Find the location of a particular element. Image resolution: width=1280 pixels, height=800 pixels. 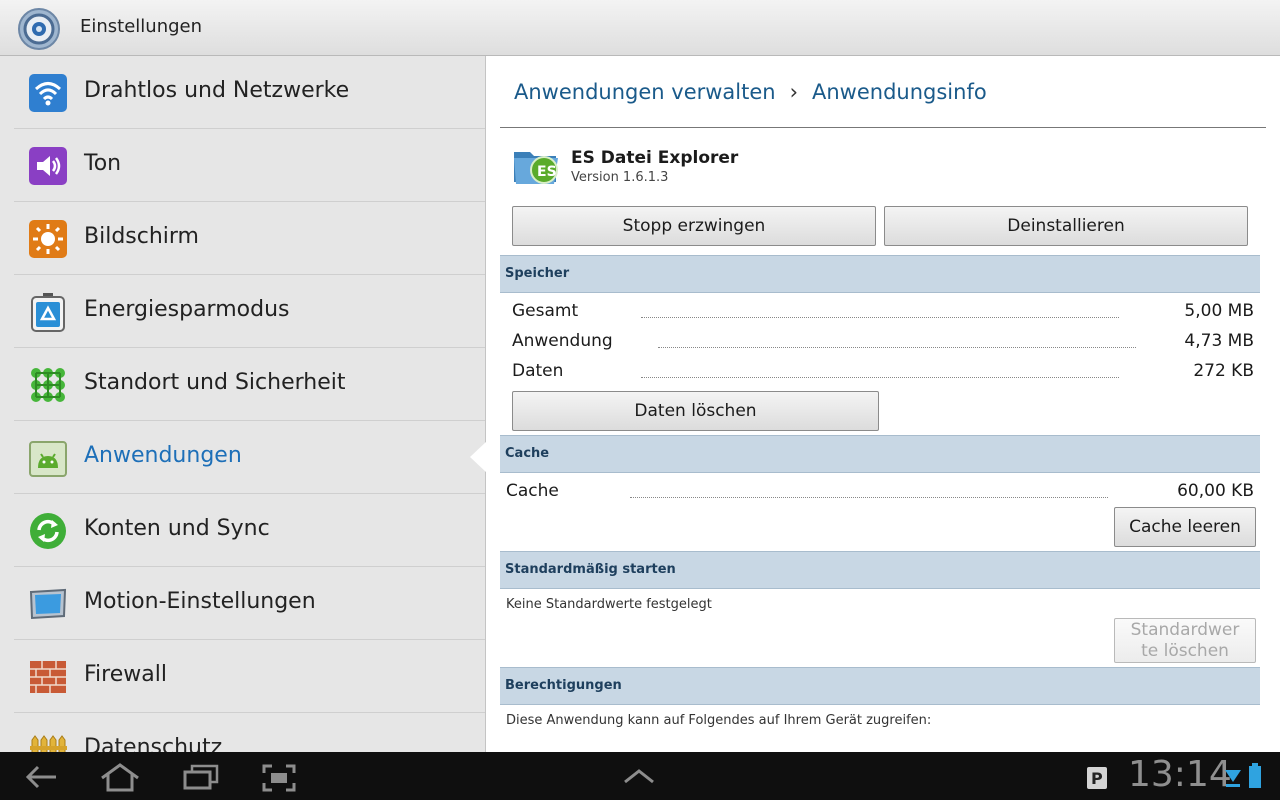

speaker-icon is located at coordinates (48, 166).